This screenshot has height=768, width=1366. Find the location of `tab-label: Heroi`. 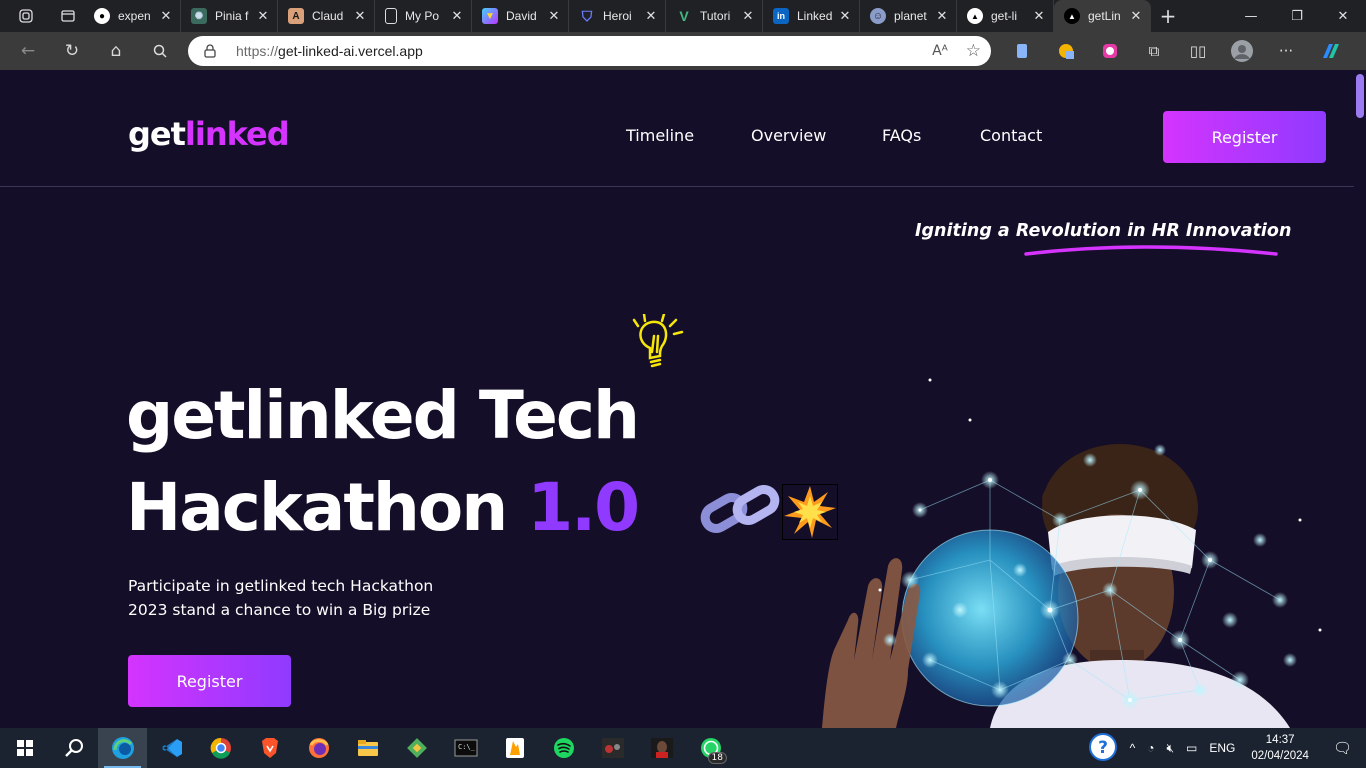

tab-label: Heroi is located at coordinates (617, 16).